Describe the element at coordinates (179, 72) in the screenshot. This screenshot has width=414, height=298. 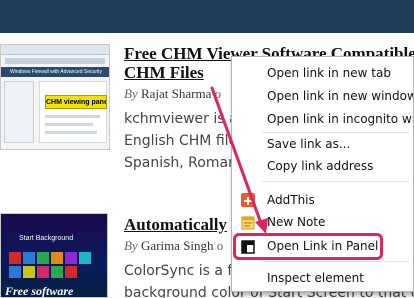
I see `post-title-link-line2: CHM Files` at that location.